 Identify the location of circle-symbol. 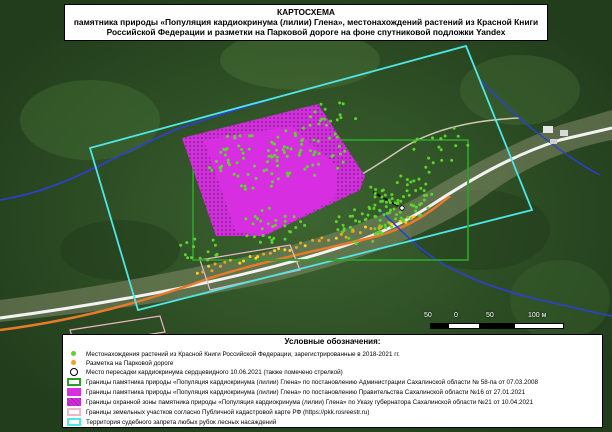
(74, 372).